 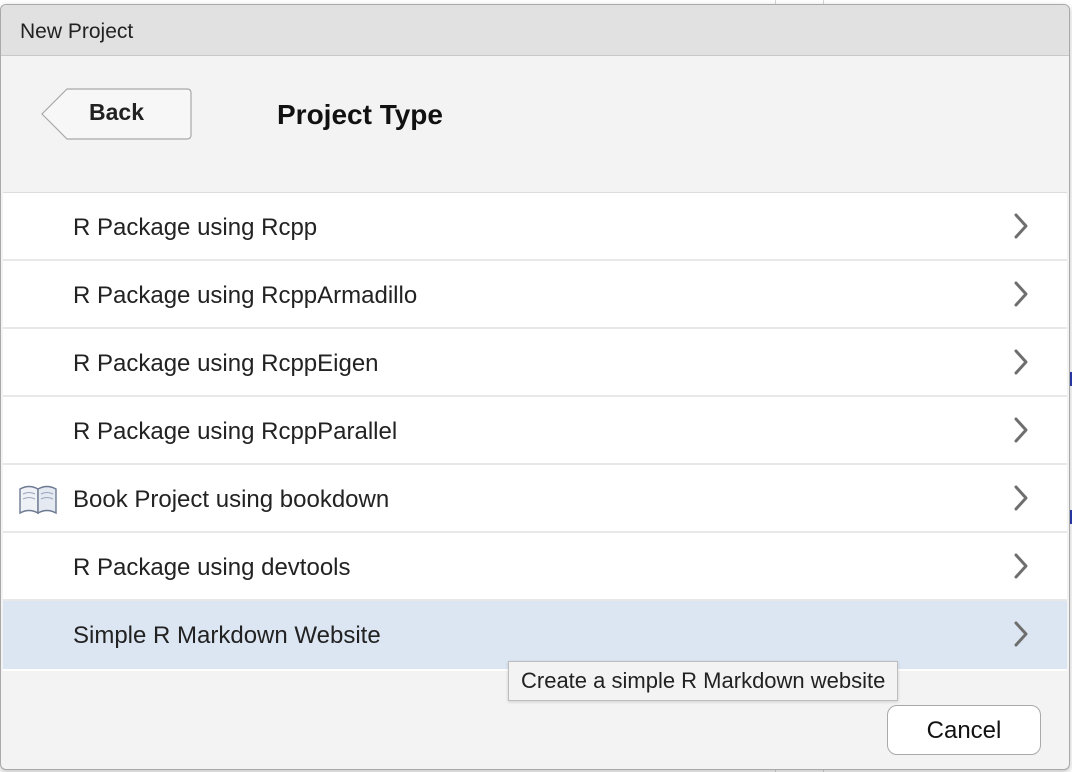 What do you see at coordinates (227, 635) in the screenshot?
I see `list-item-label: Simple R Markdown Website` at bounding box center [227, 635].